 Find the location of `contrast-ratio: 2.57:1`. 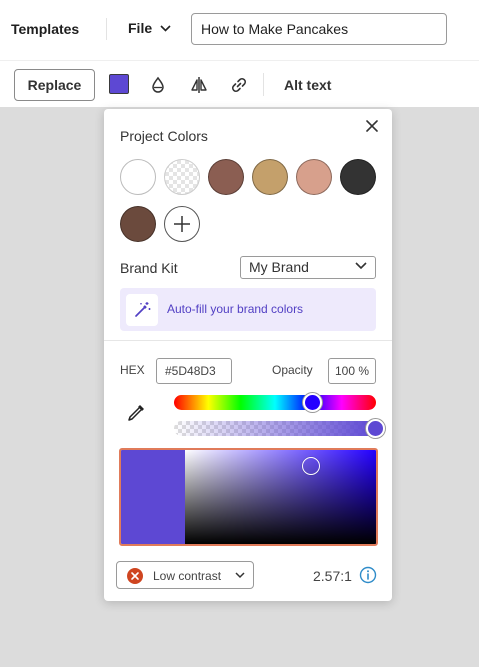

contrast-ratio: 2.57:1 is located at coordinates (332, 576).